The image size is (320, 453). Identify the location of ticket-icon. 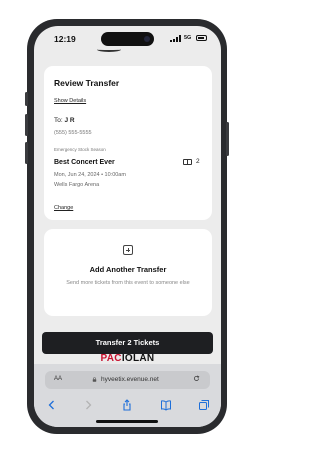
(187, 162).